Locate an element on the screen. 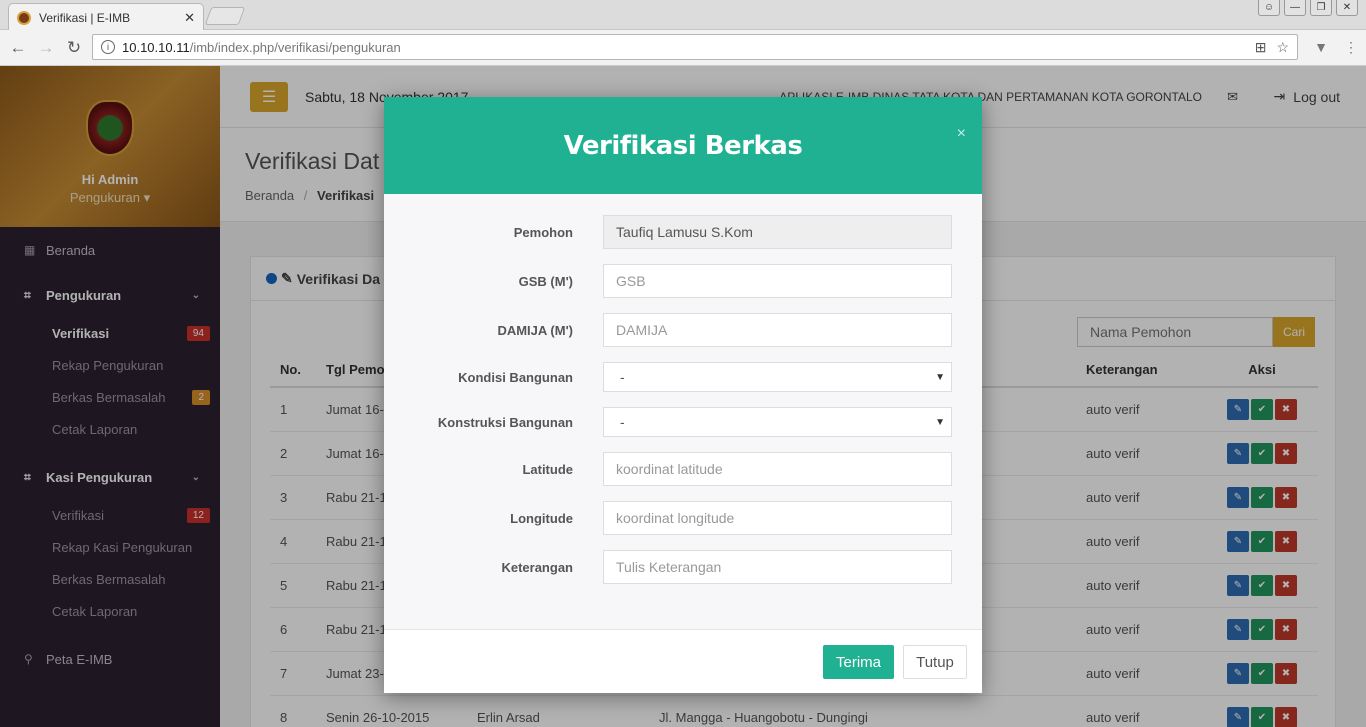 Image resolution: width=1366 pixels, height=727 pixels. back-icon: ← is located at coordinates (18, 48).